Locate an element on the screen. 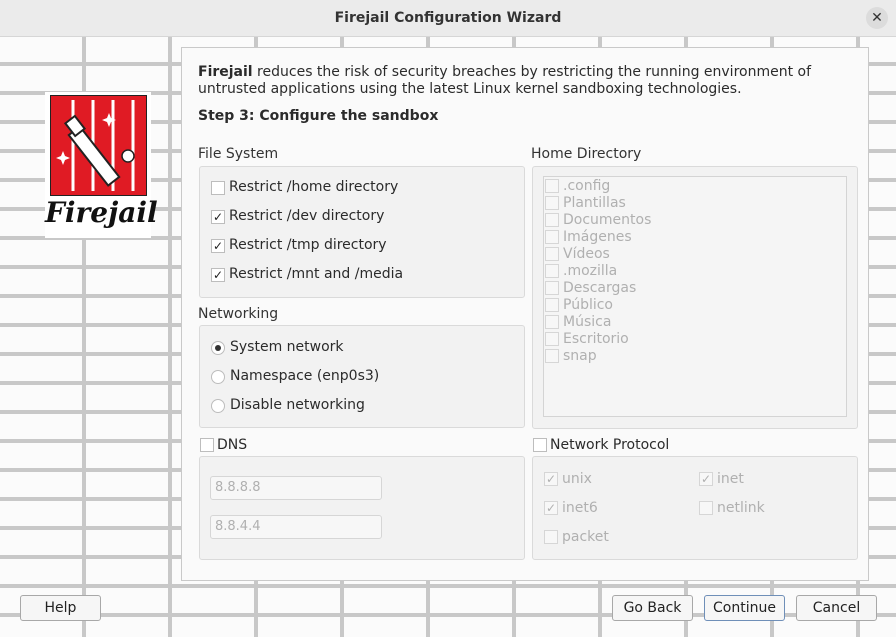  home-directory-item-label: Descargas is located at coordinates (600, 288).